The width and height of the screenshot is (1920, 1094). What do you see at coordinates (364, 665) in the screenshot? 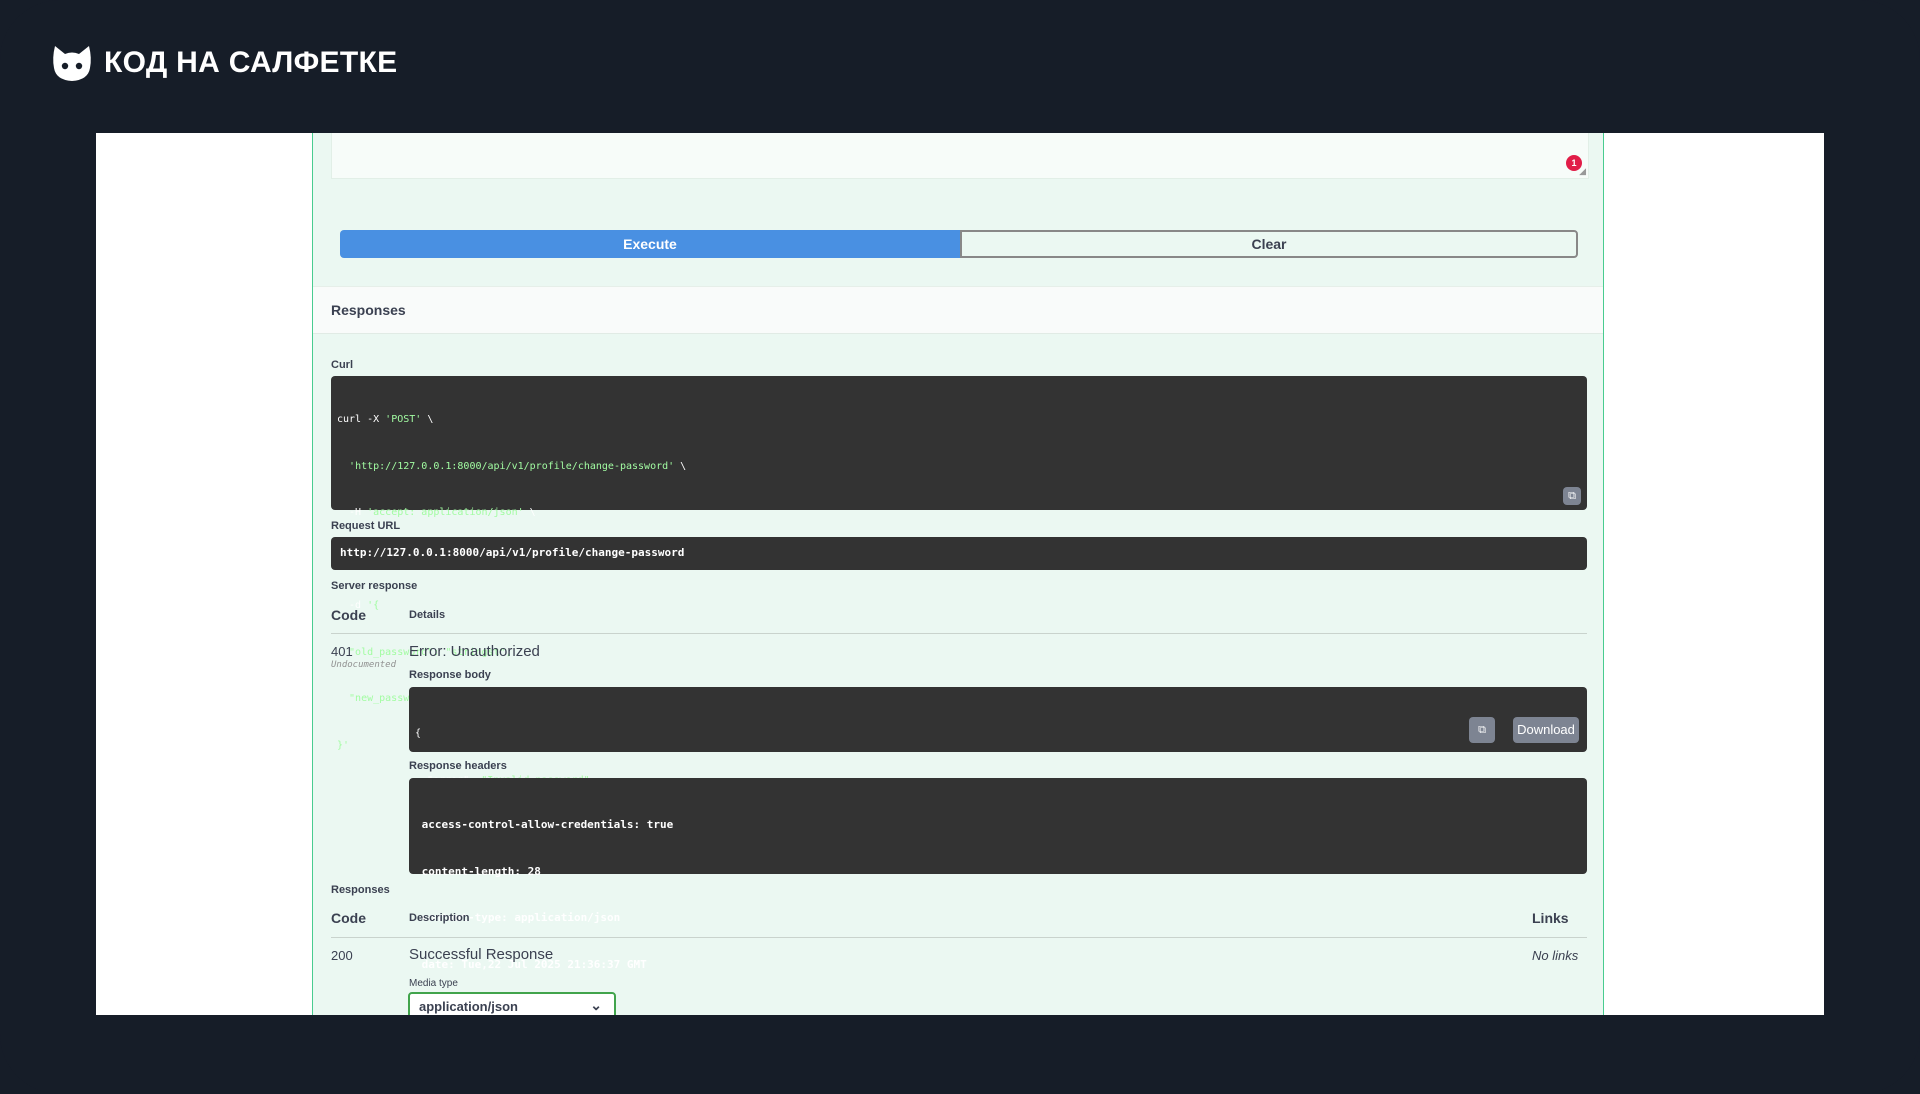
I see `undocumented-note: Undocumented` at bounding box center [364, 665].